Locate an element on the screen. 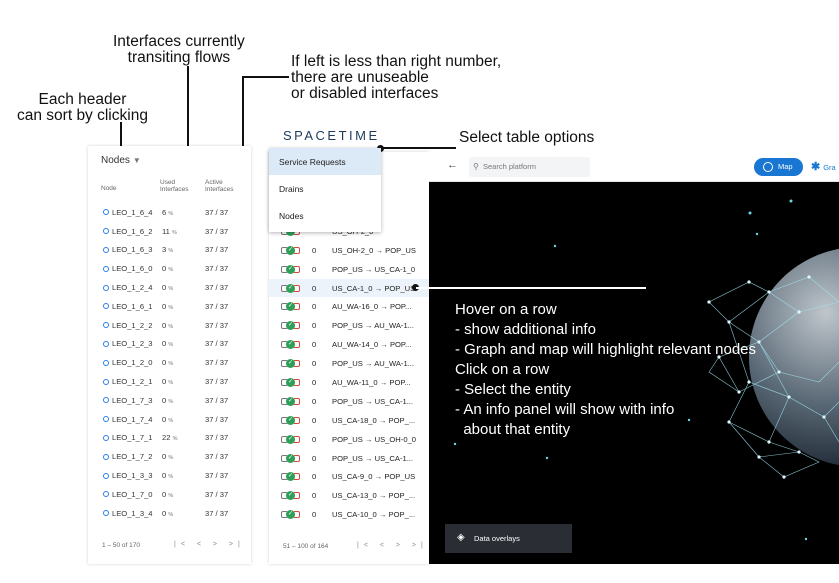  table-row: LEO_1_2_2 0 % 37 / 37 is located at coordinates (169, 325).